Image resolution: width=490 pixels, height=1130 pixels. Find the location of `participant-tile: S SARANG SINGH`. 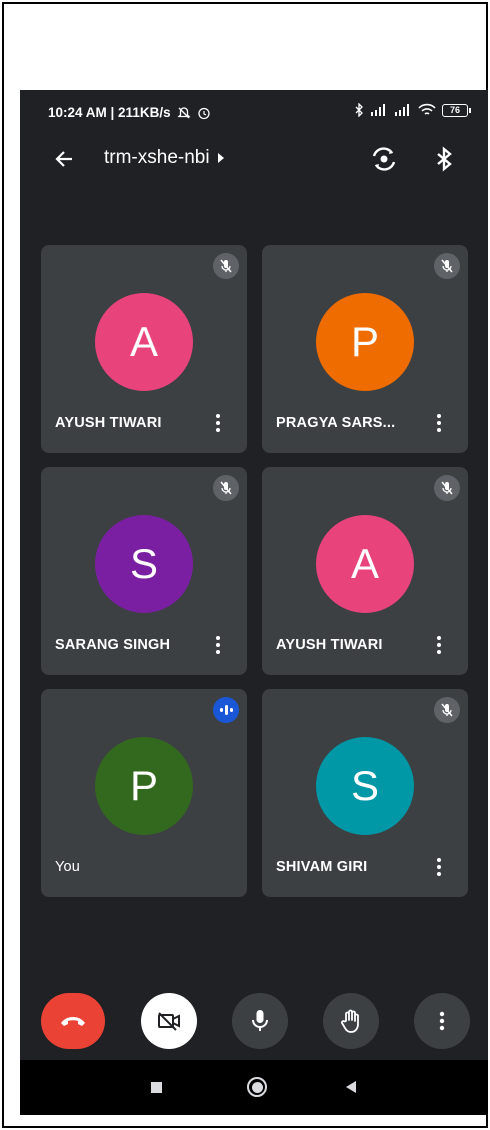

participant-tile: S SARANG SINGH is located at coordinates (144, 571).